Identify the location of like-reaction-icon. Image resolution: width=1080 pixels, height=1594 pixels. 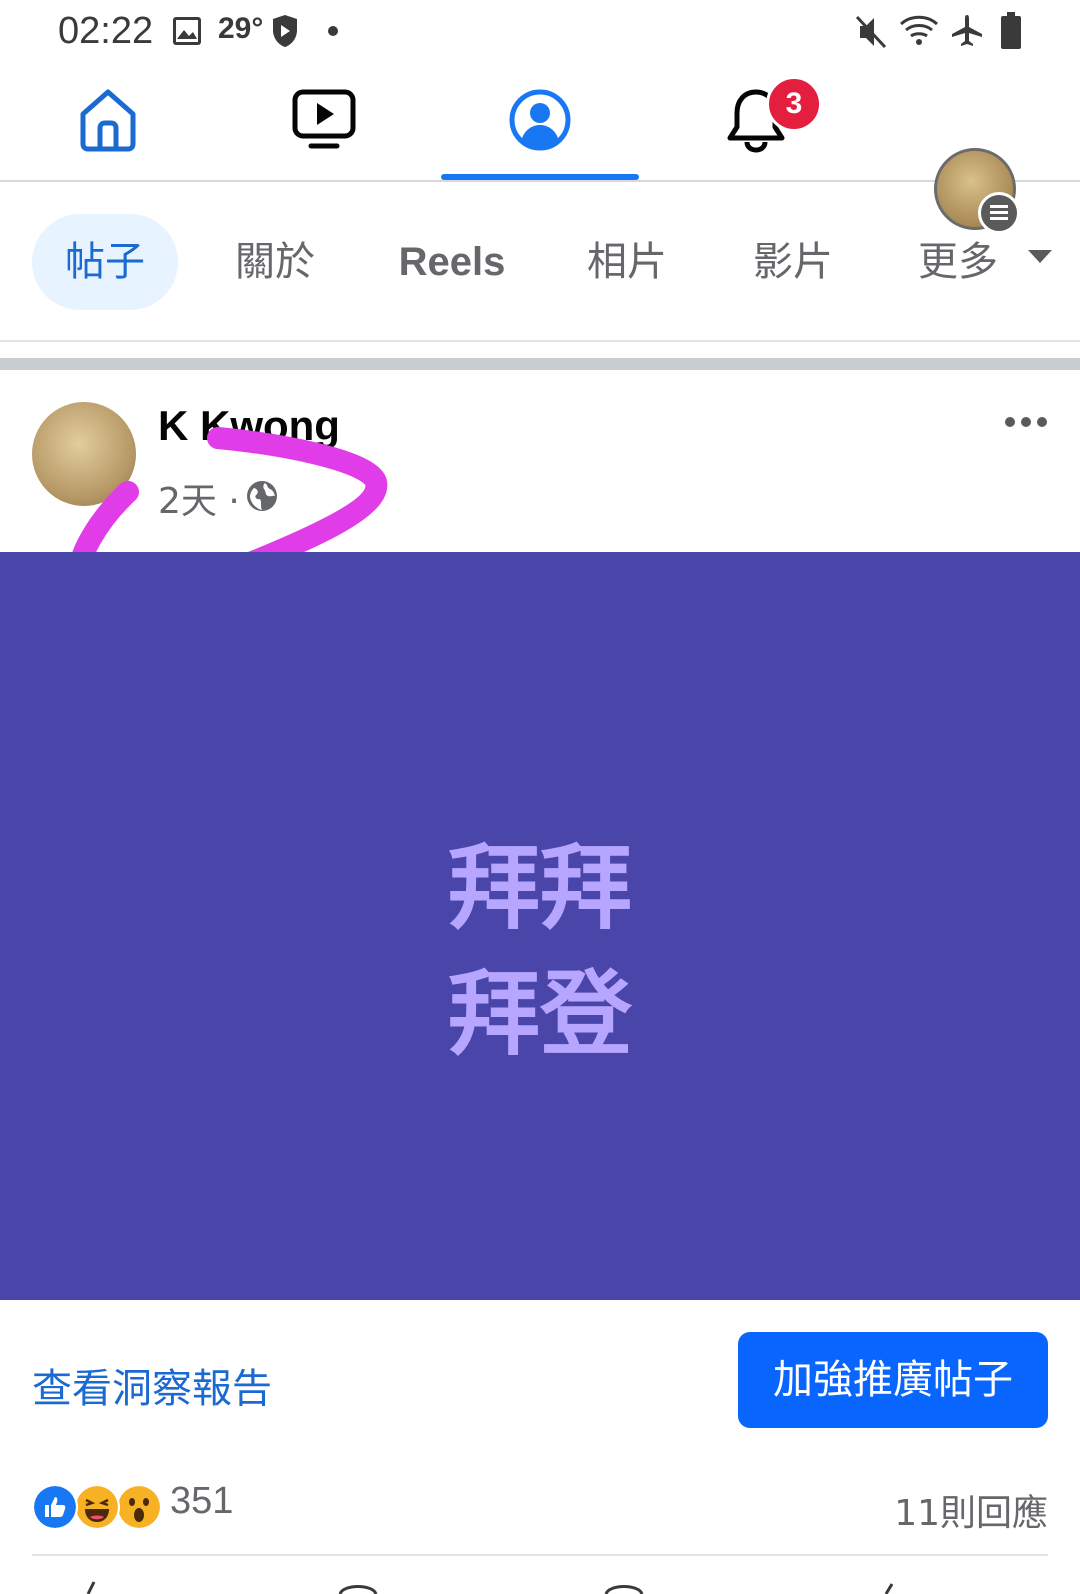
(55, 1507).